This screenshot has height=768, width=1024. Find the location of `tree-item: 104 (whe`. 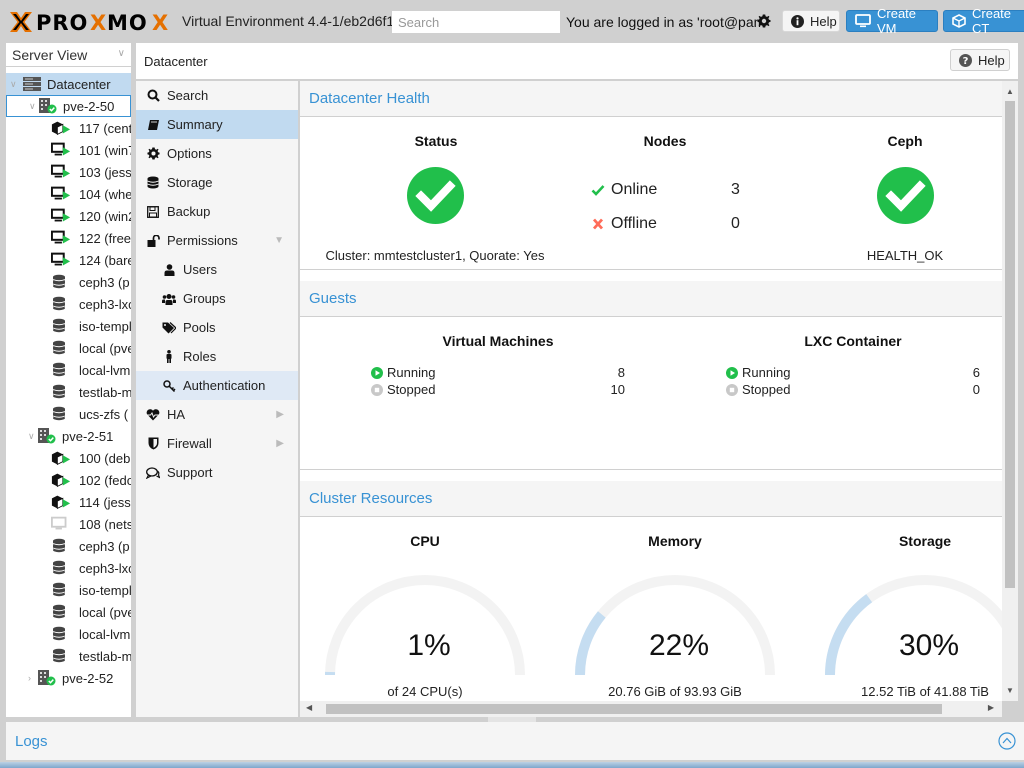

tree-item: 104 (whe is located at coordinates (68, 194).